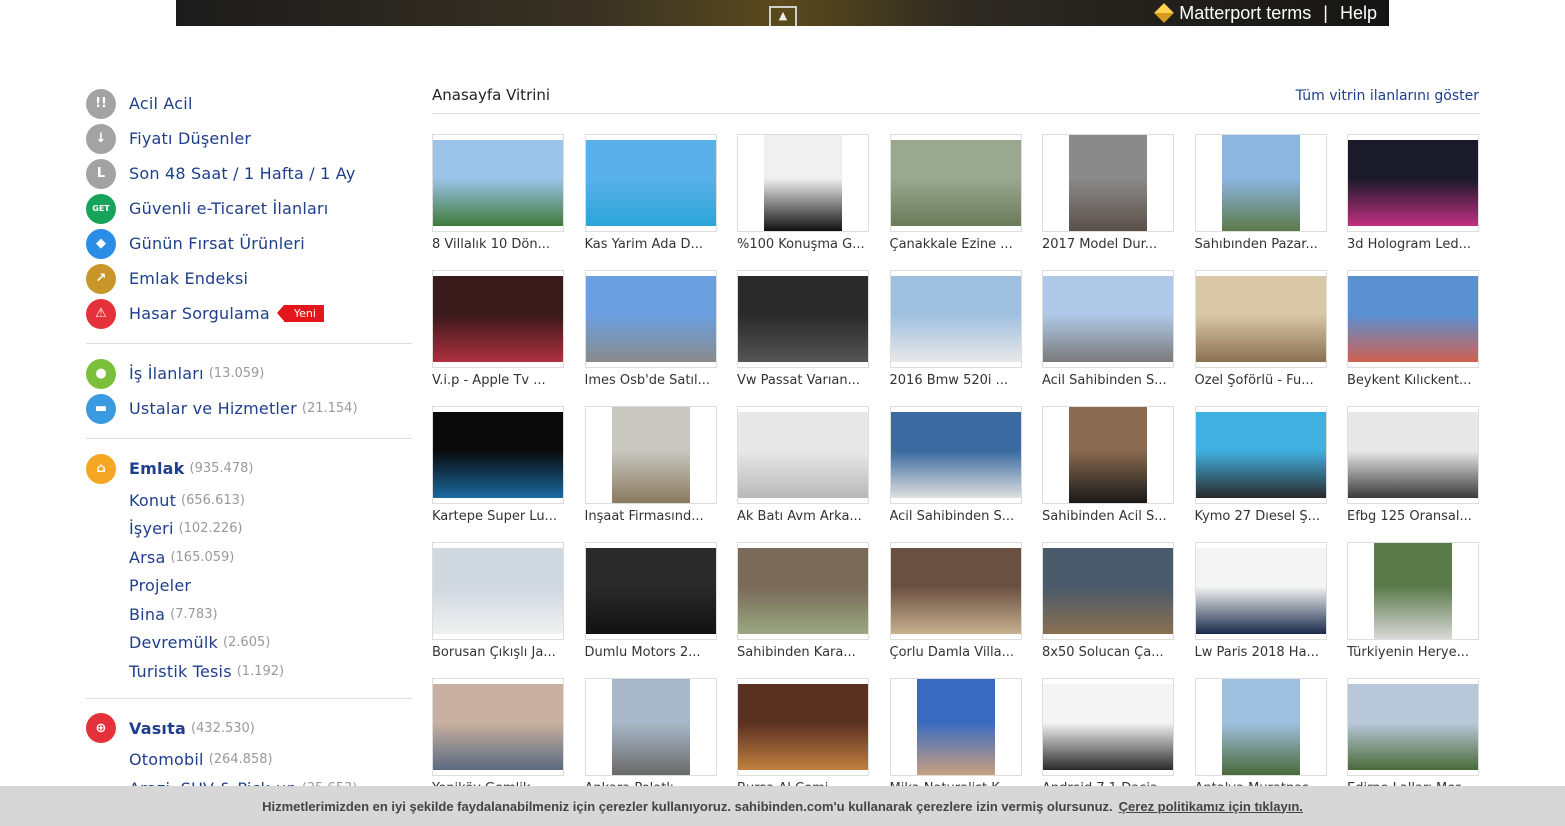  I want to click on sidebar-quick-label: Son 48 Saat / 1 Hafta / 1 Ay, so click(242, 173).